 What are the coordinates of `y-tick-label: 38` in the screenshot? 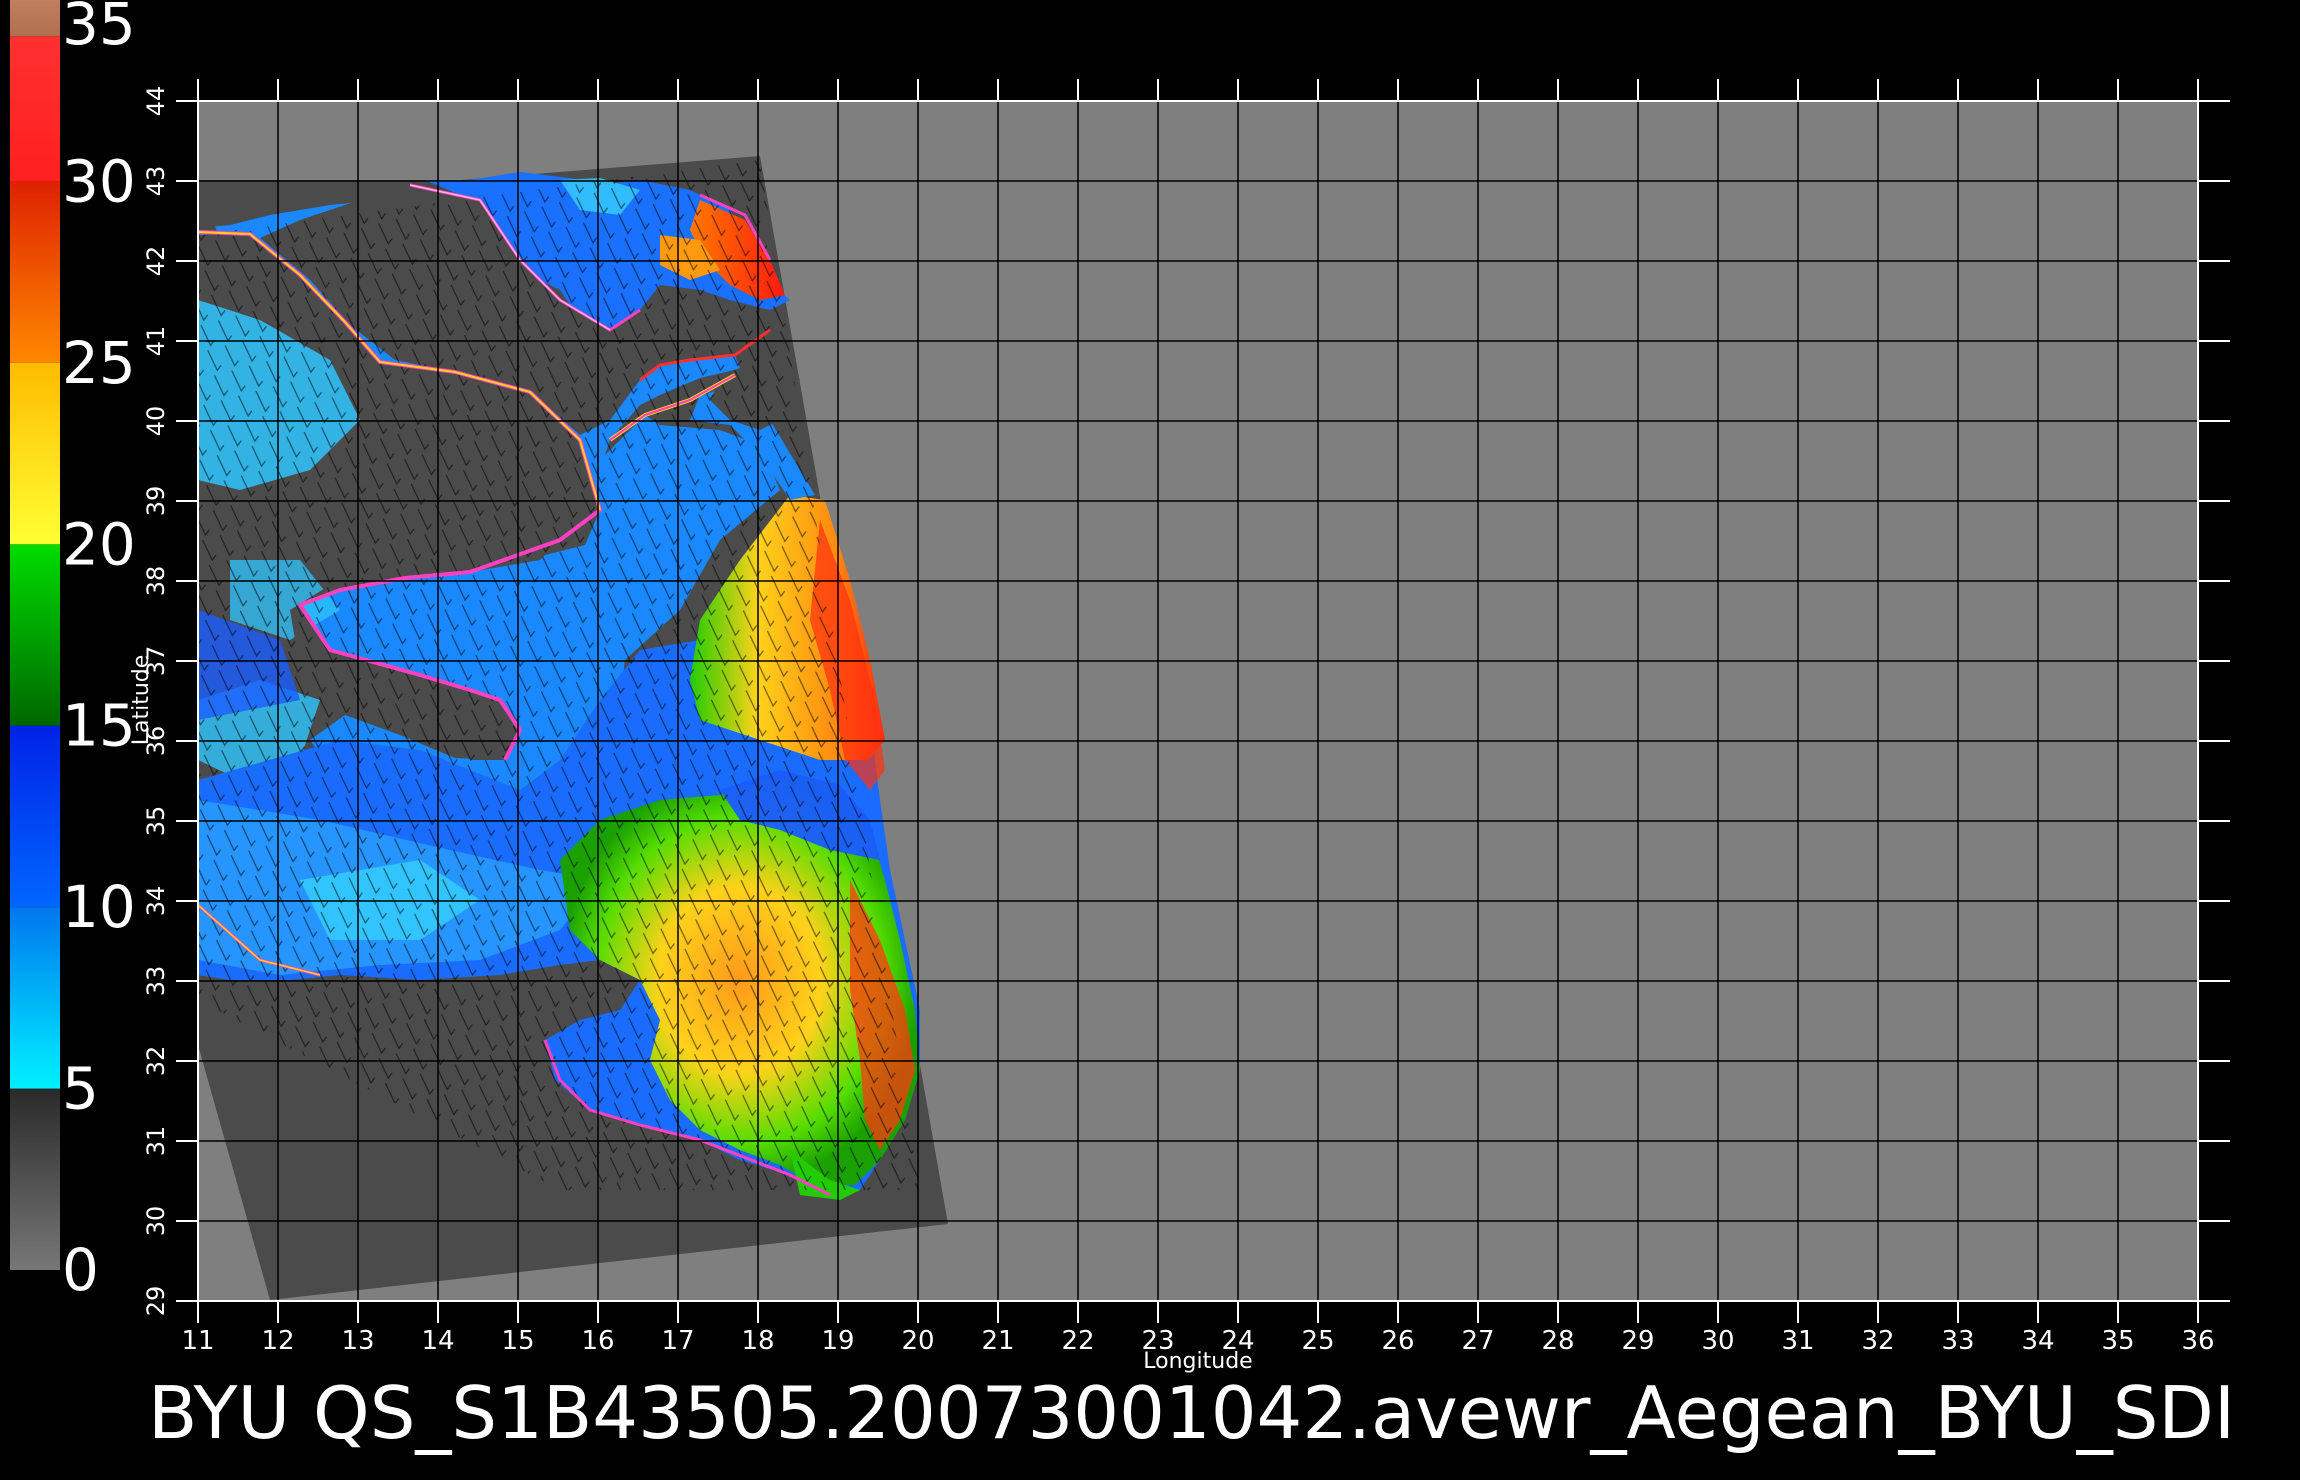 It's located at (156, 581).